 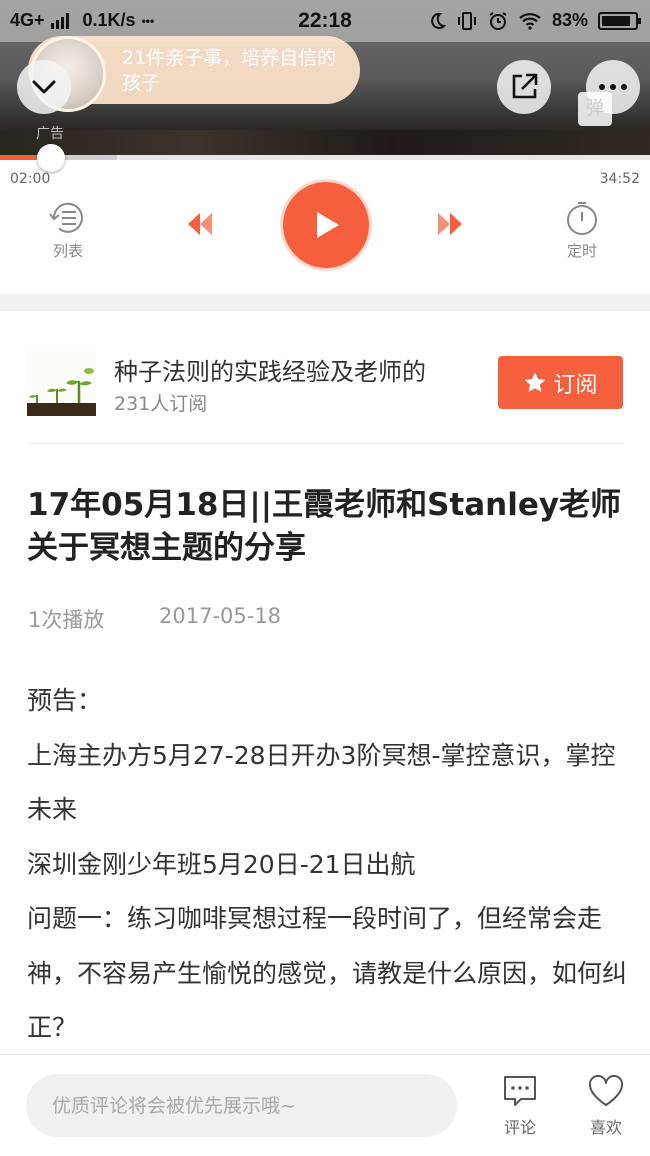 What do you see at coordinates (325, 157) in the screenshot?
I see `progress-bar` at bounding box center [325, 157].